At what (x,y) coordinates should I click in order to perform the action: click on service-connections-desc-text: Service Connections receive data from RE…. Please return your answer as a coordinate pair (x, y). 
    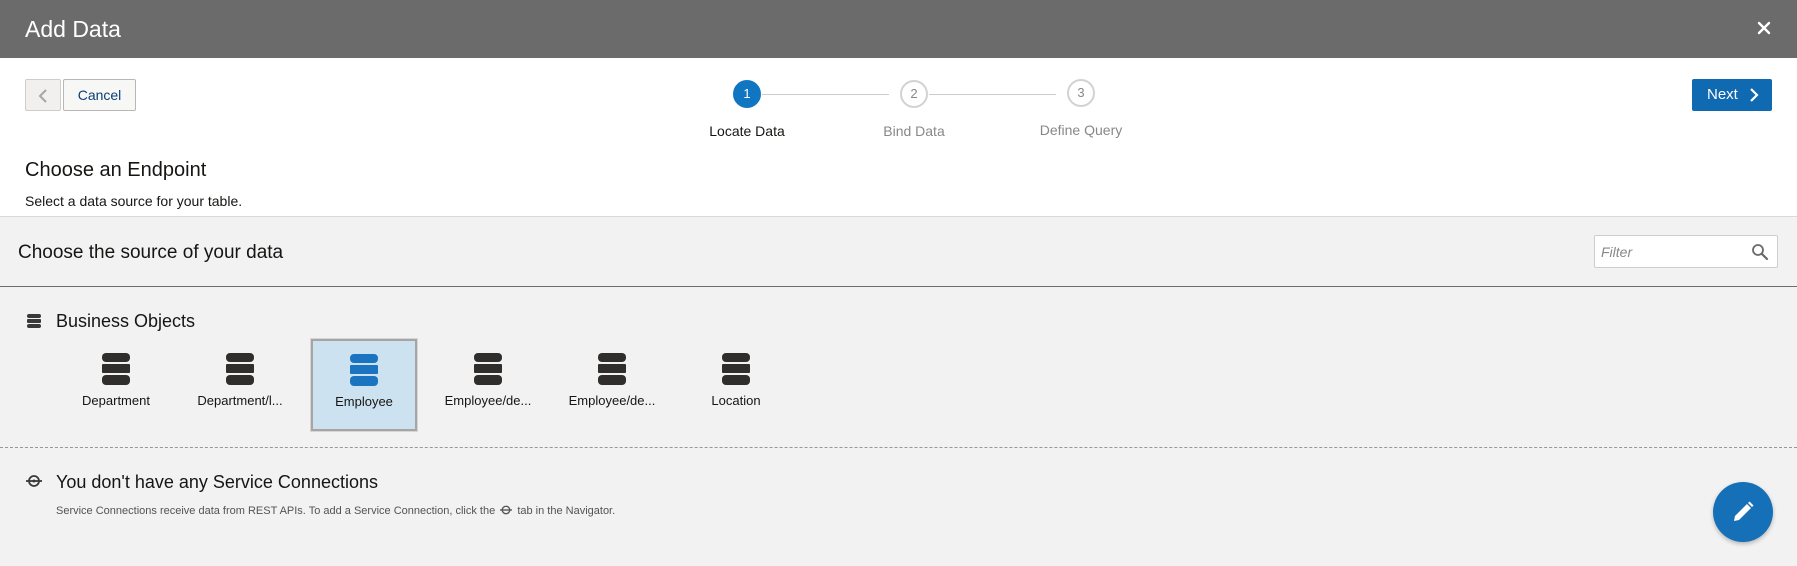
    Looking at the image, I should click on (276, 511).